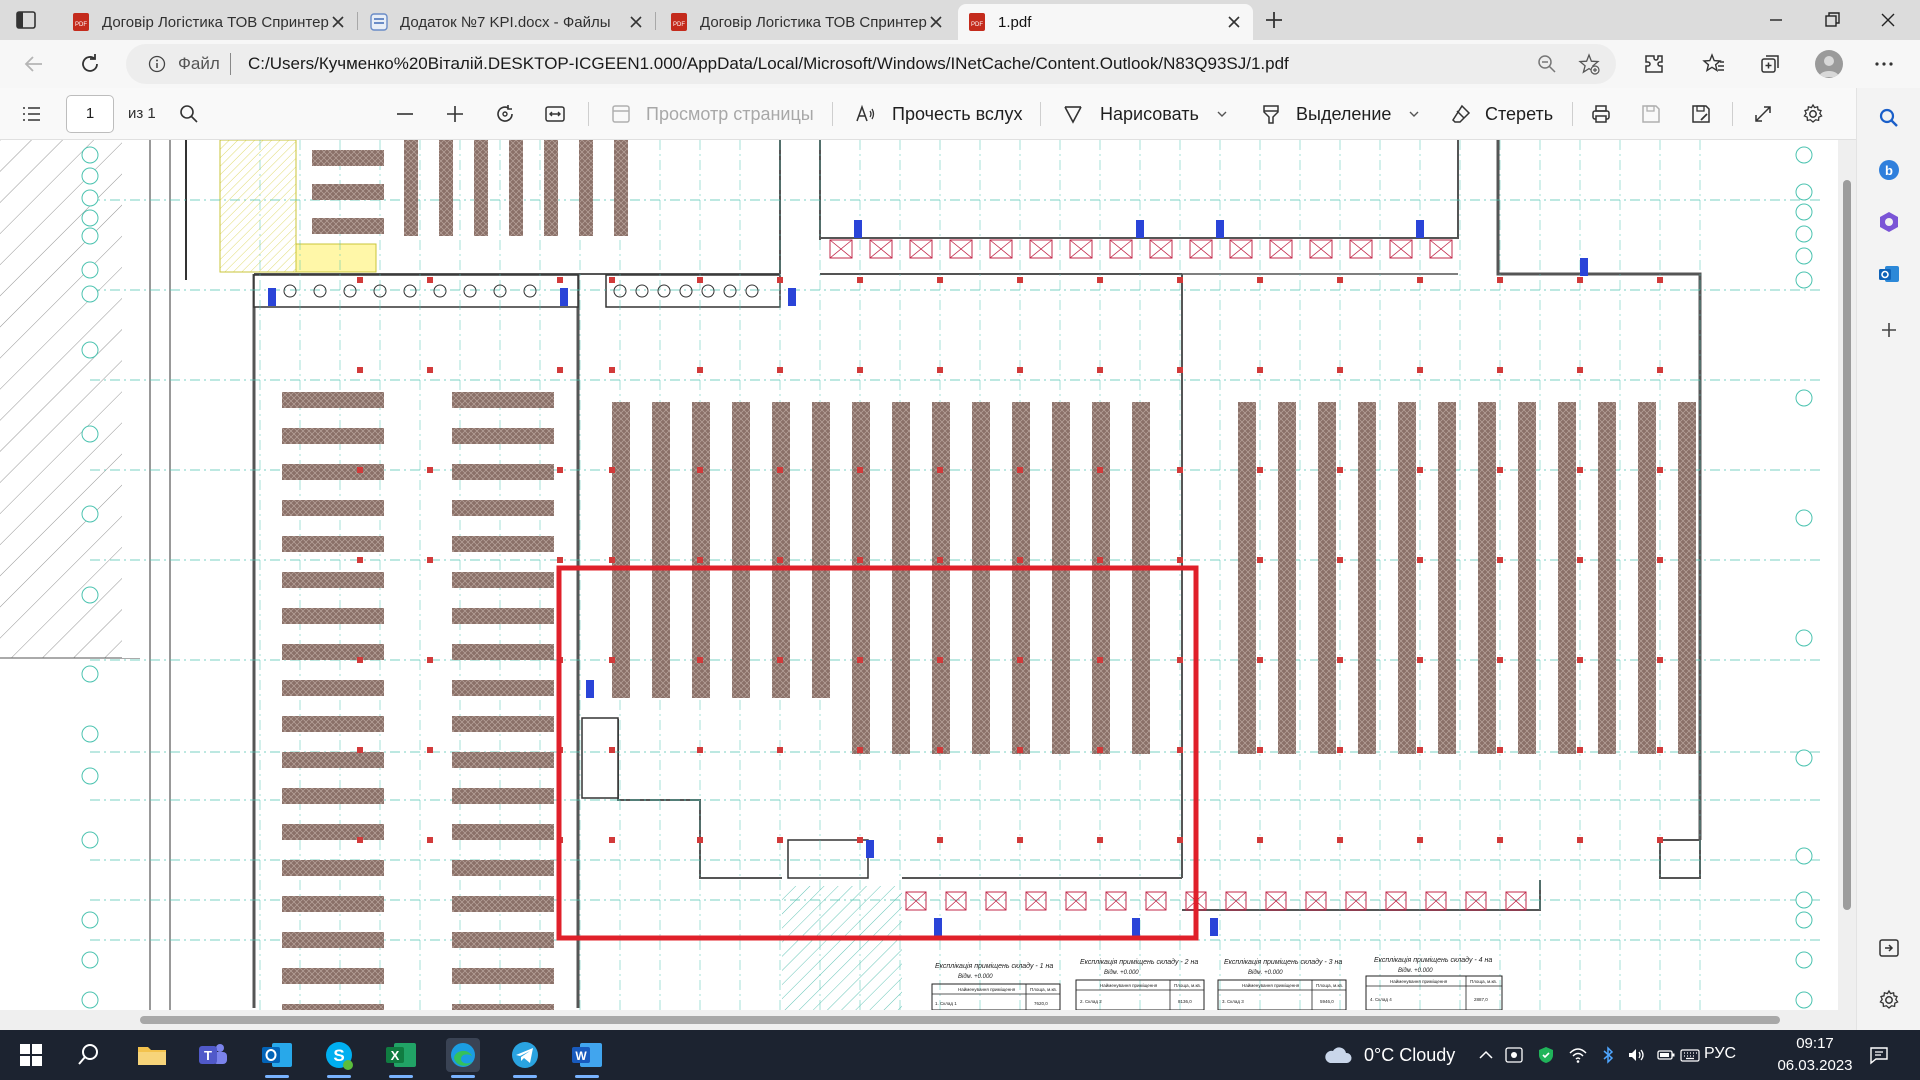 This screenshot has width=1920, height=1080. I want to click on extensions-icon, so click(1654, 64).